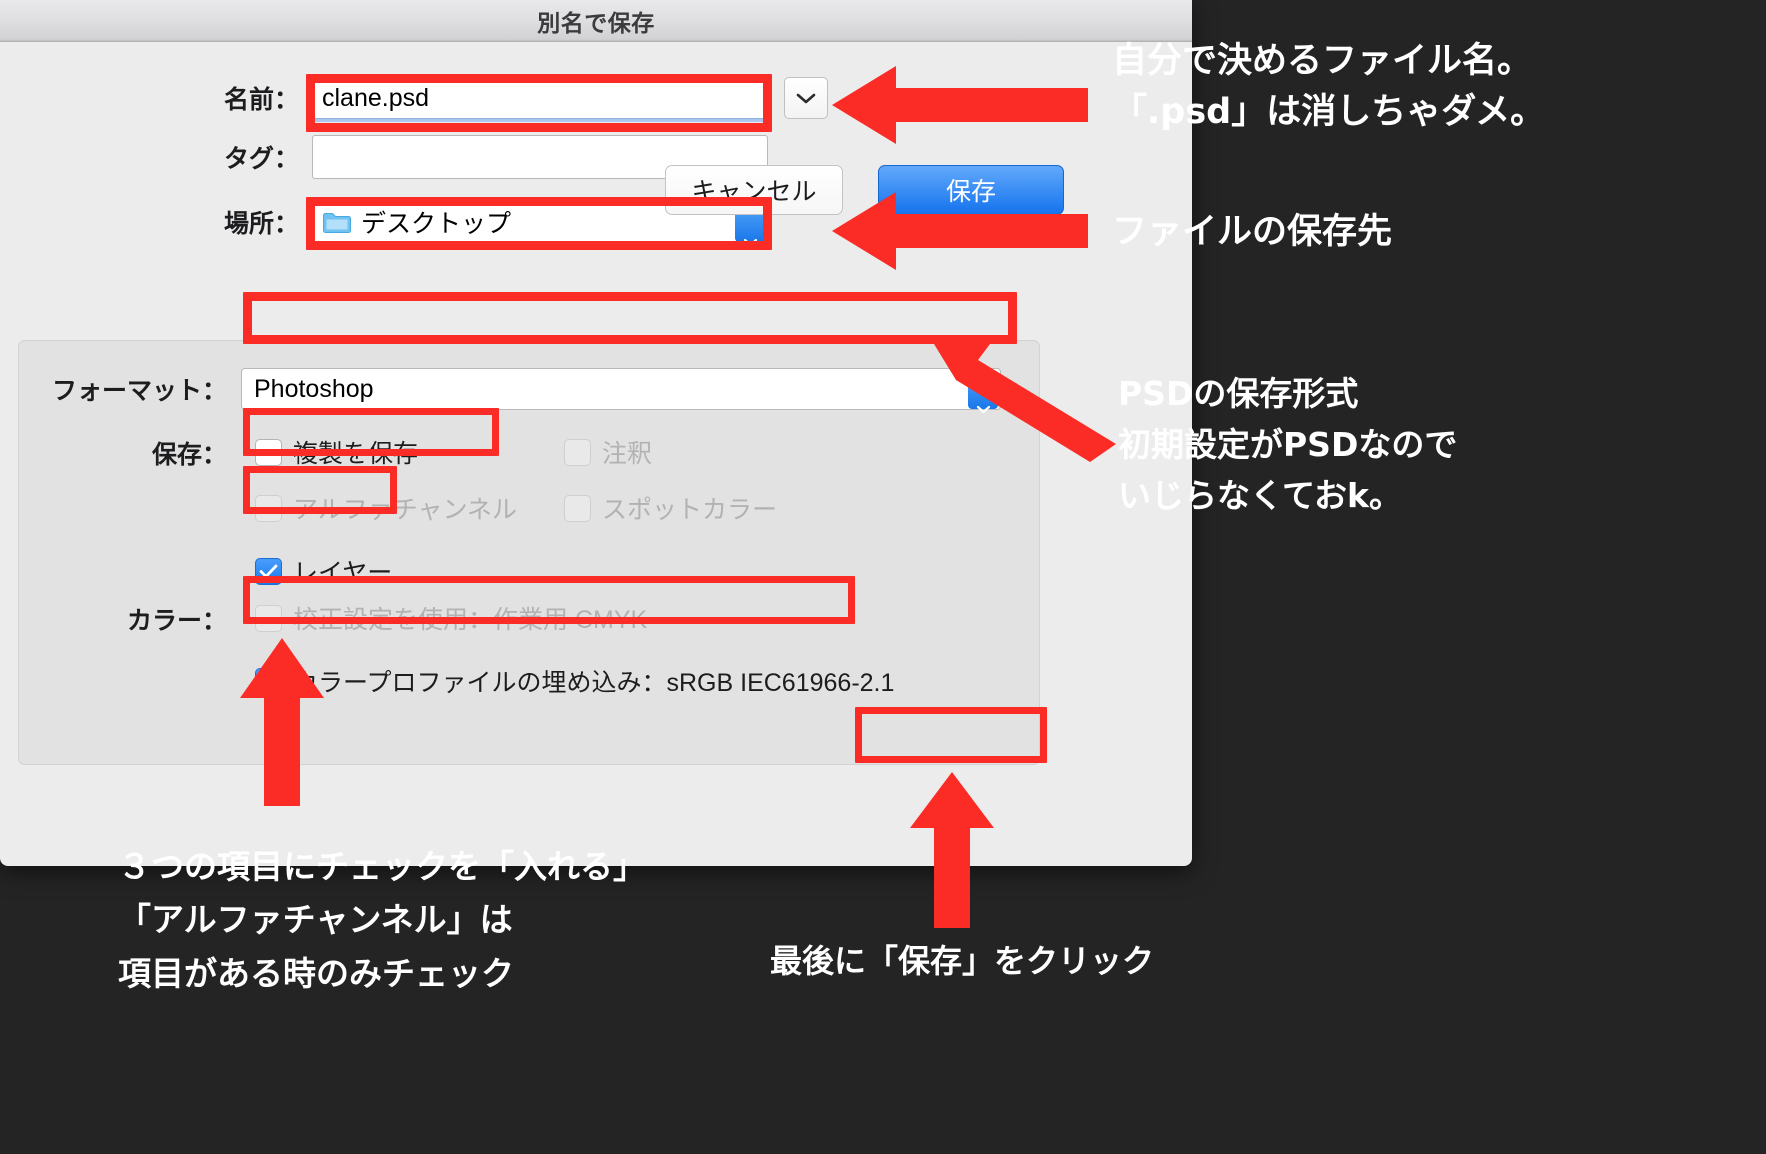 The image size is (1766, 1154). I want to click on dialog-titlebar: 別名で保存, so click(596, 21).